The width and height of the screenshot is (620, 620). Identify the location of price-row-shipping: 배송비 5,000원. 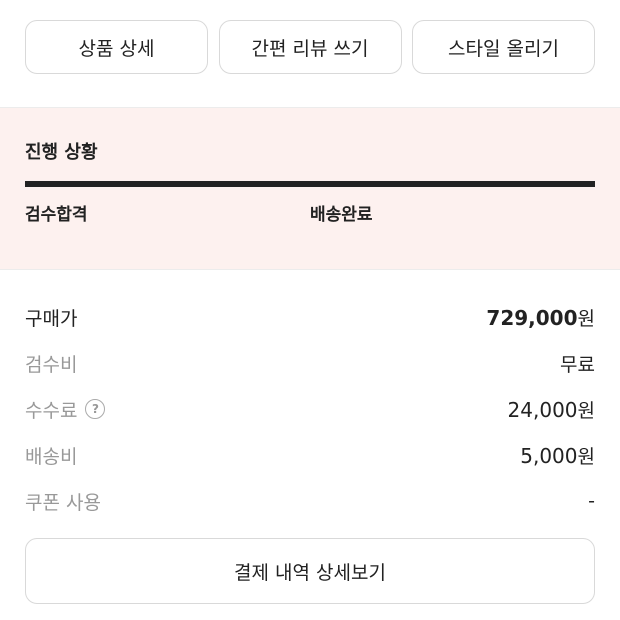
(310, 455).